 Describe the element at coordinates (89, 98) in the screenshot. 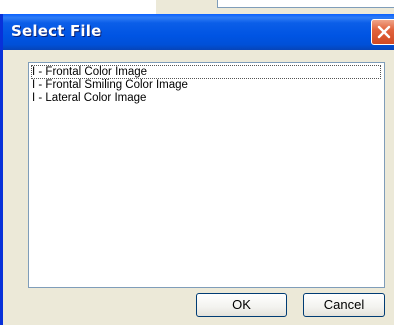

I see `list-item: I - Lateral Color Image` at that location.